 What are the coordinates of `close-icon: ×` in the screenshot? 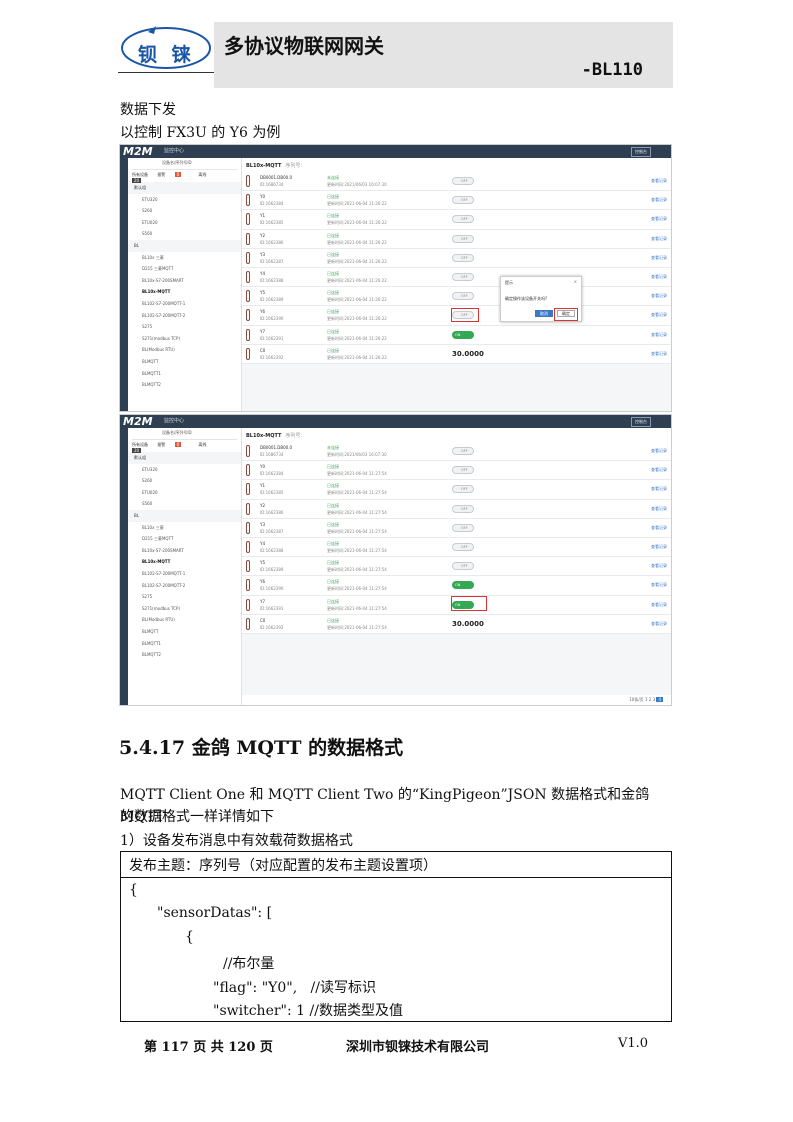 It's located at (575, 281).